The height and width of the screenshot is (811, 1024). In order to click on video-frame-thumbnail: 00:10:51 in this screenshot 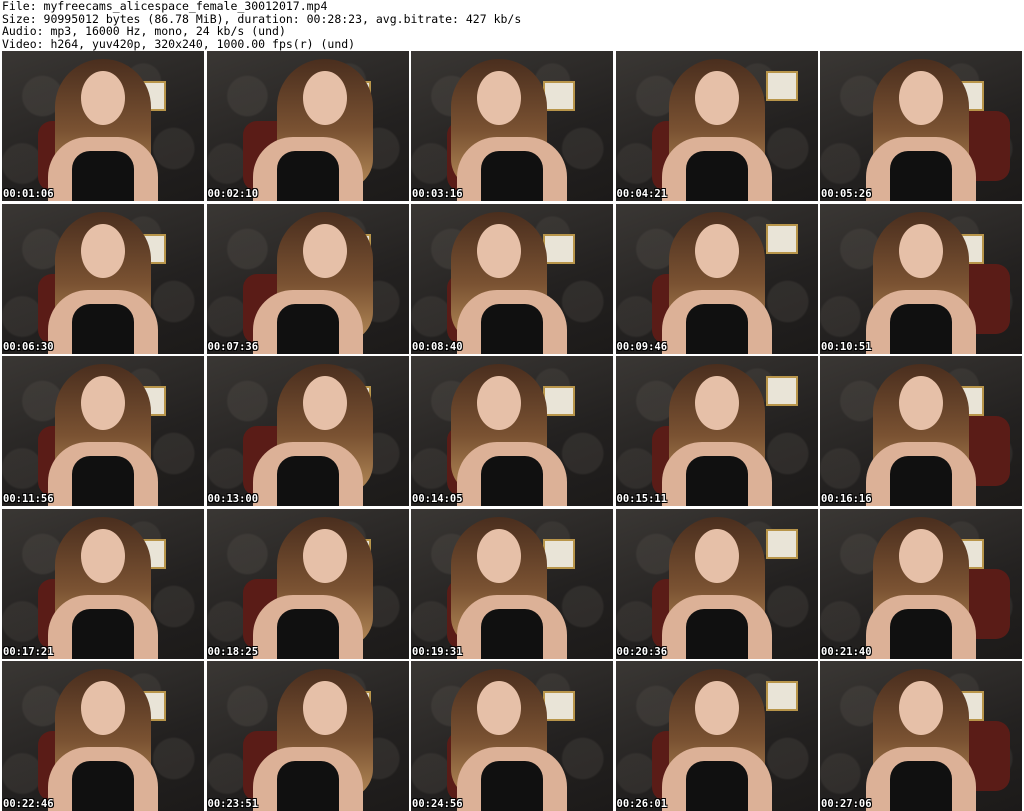, I will do `click(921, 278)`.